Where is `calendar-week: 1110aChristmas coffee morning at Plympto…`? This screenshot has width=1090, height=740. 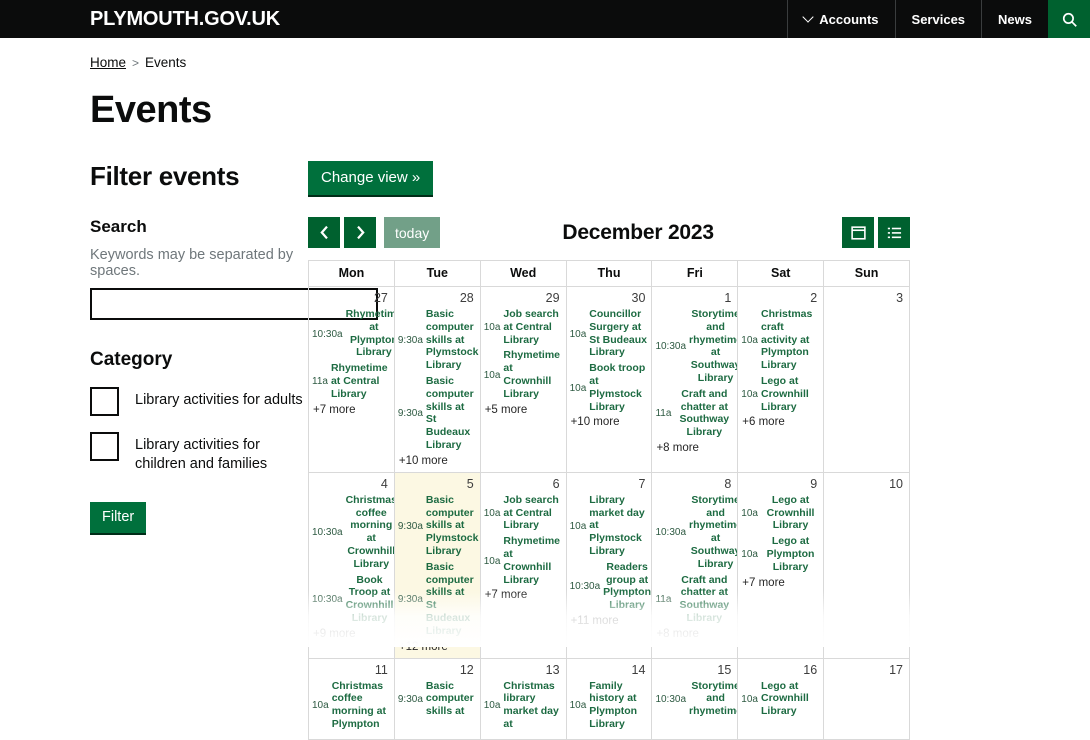
calendar-week: 1110aChristmas coffee morning at Plympto… is located at coordinates (609, 699).